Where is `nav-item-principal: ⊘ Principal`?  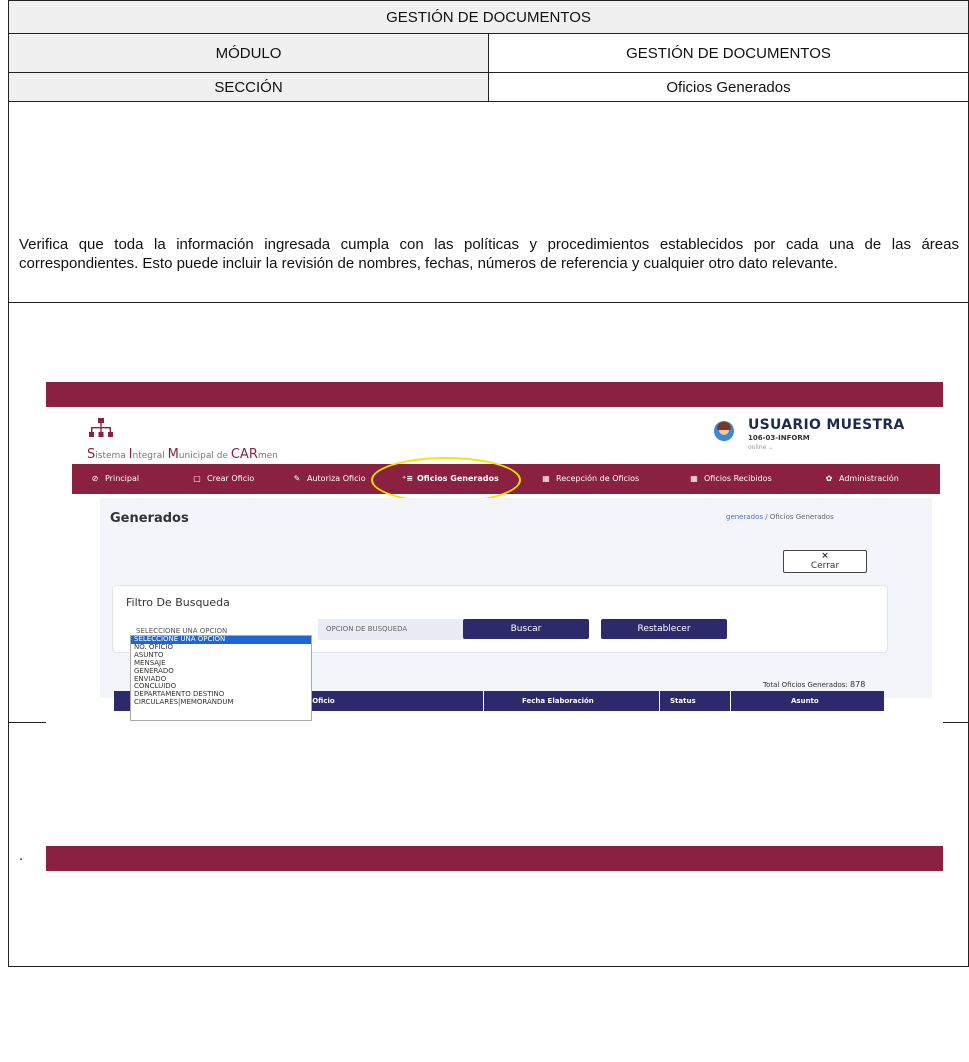 nav-item-principal: ⊘ Principal is located at coordinates (114, 479).